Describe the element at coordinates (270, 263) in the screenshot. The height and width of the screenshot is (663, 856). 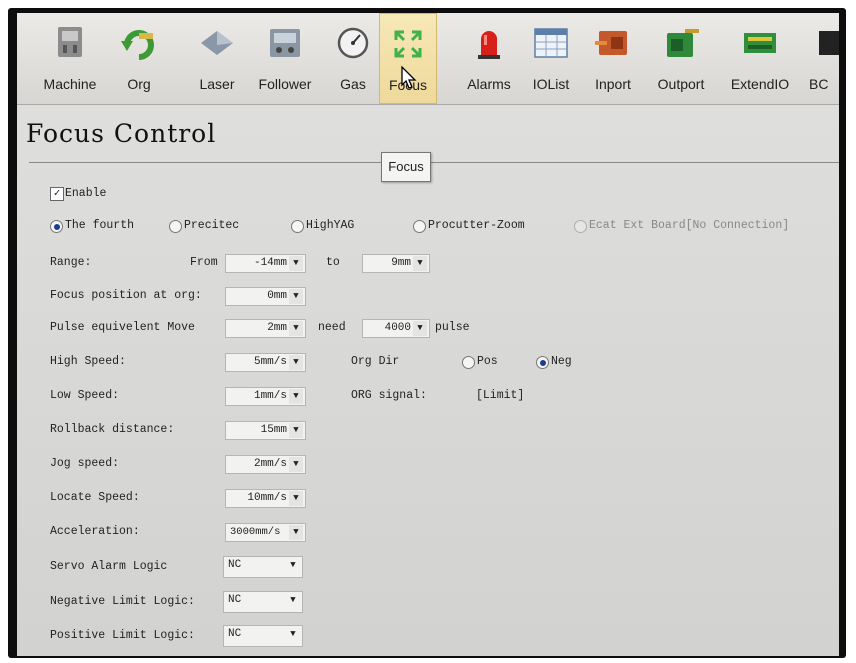
I see `range-from-value: -14mm` at that location.